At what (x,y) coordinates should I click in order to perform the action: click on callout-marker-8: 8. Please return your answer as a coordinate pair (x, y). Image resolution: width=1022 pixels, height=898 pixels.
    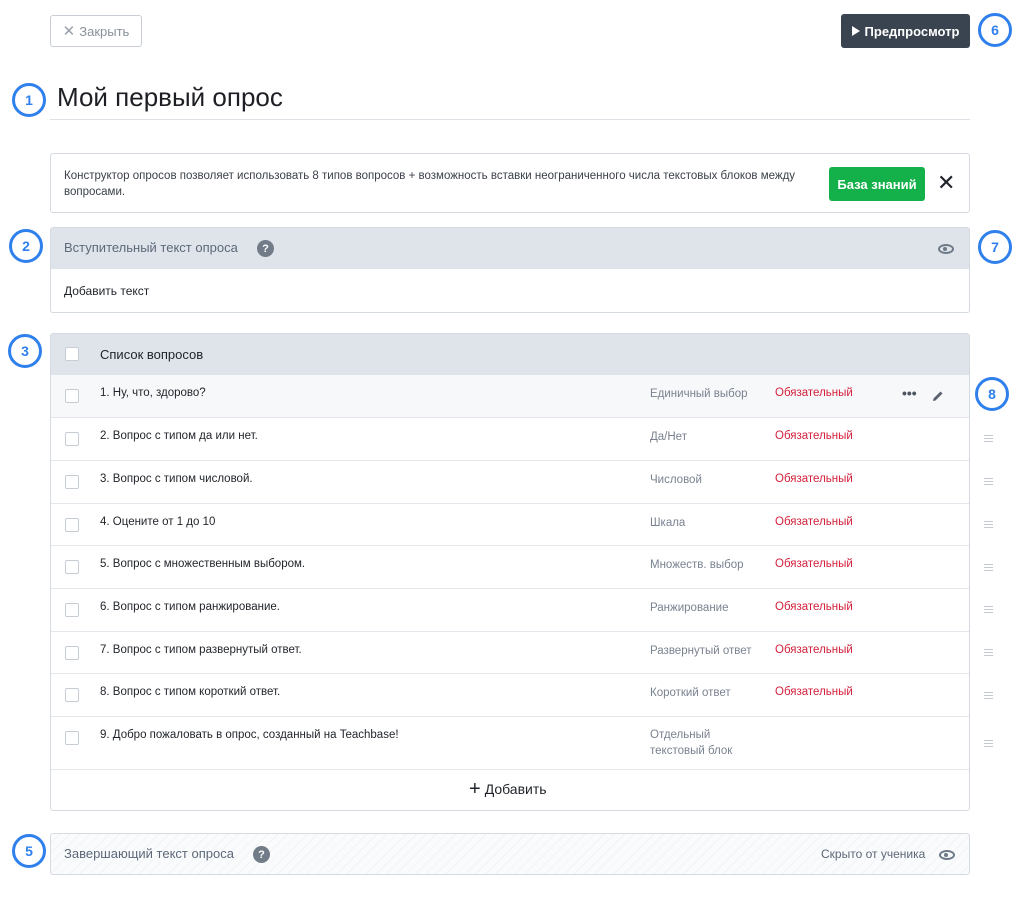
    Looking at the image, I should click on (992, 394).